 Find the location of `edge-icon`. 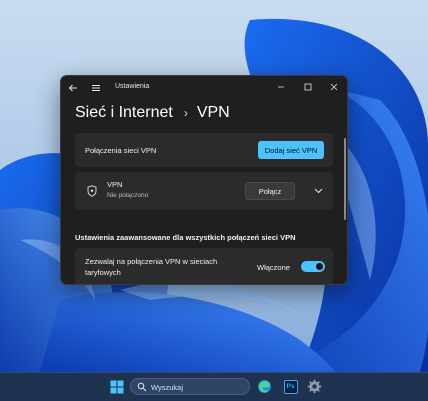

edge-icon is located at coordinates (264, 386).